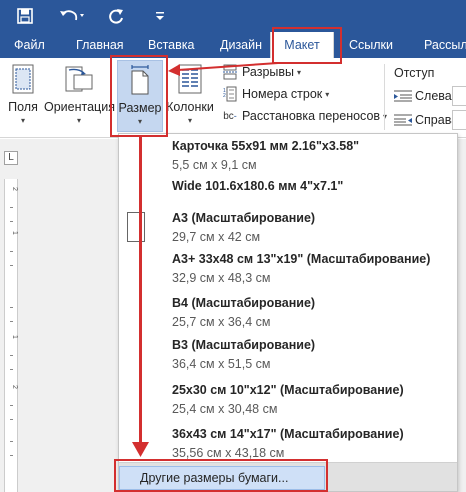 Image resolution: width=466 pixels, height=492 pixels. Describe the element at coordinates (233, 16) in the screenshot. I see `quick-access-toolbar` at that location.